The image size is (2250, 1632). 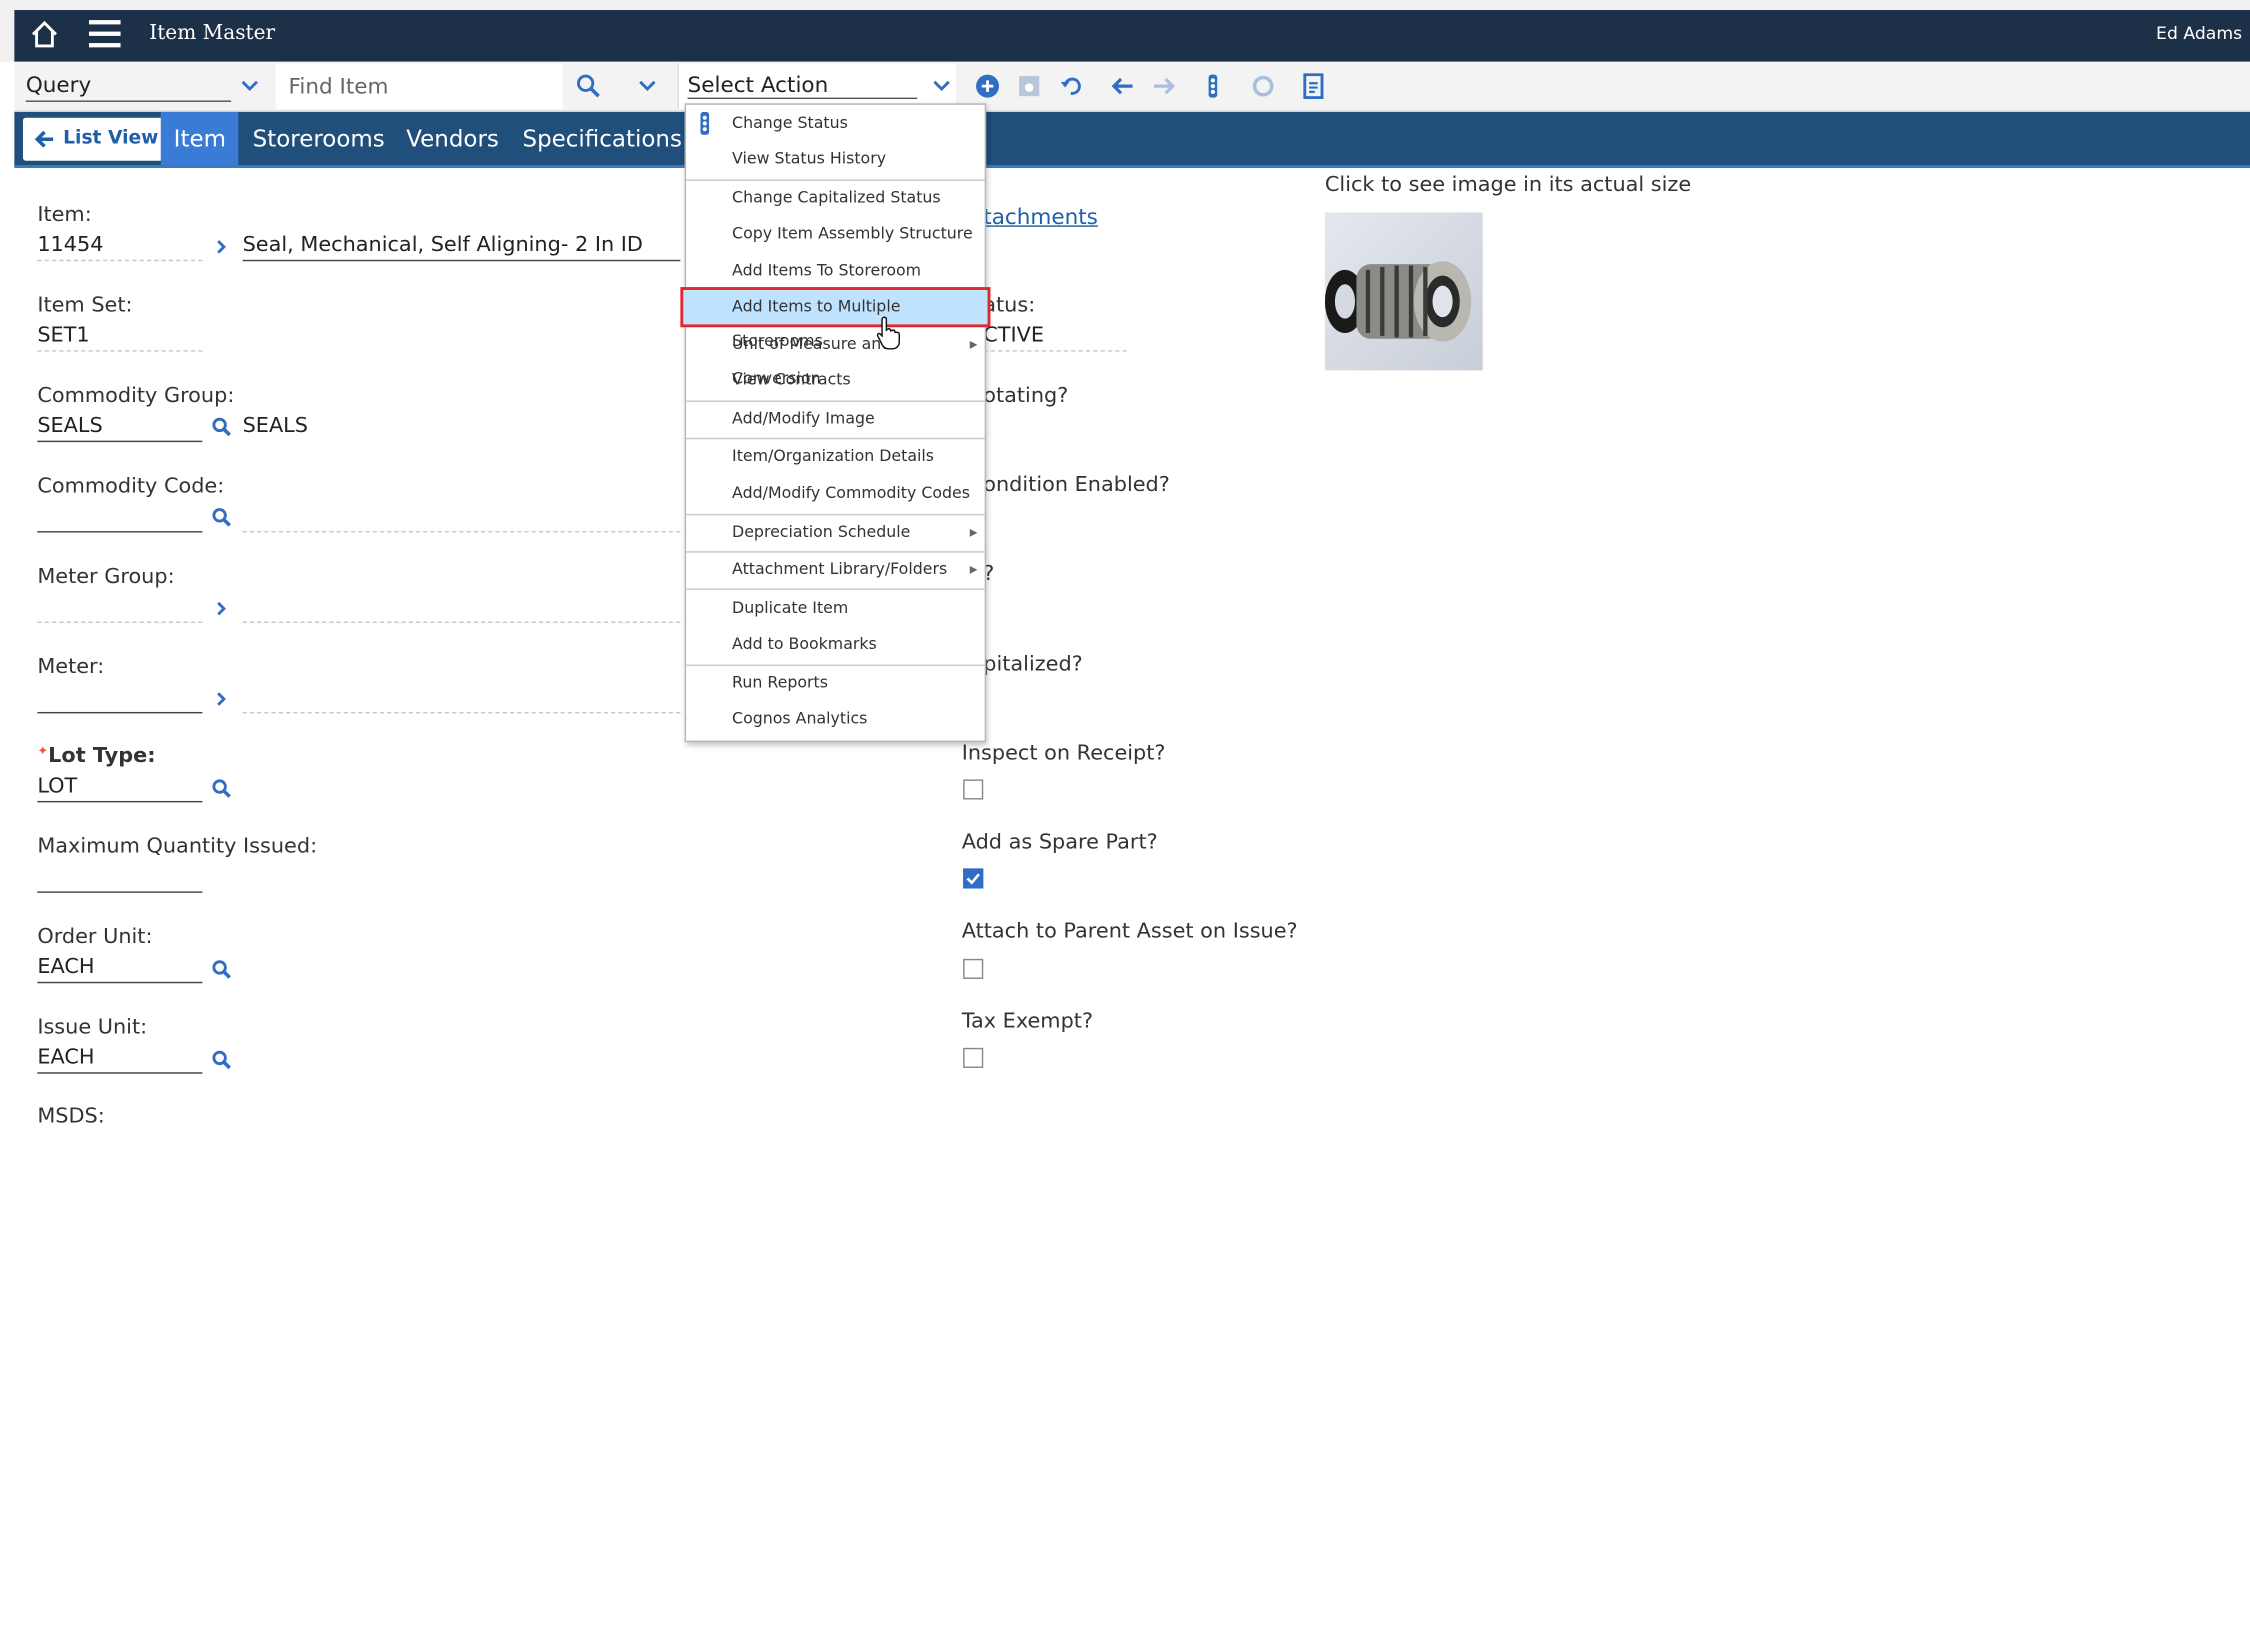 I want to click on attach-parent-asset-checkbox, so click(x=973, y=968).